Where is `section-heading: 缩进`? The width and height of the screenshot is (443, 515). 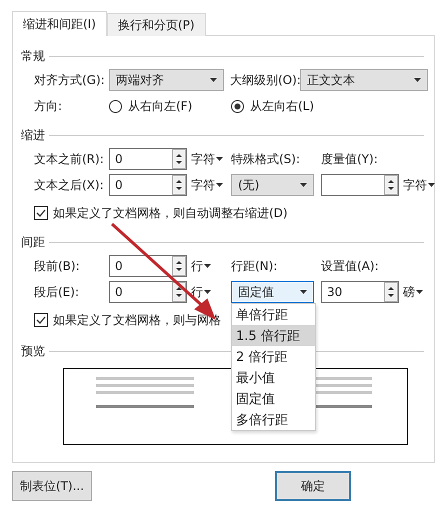 section-heading: 缩进 is located at coordinates (33, 135).